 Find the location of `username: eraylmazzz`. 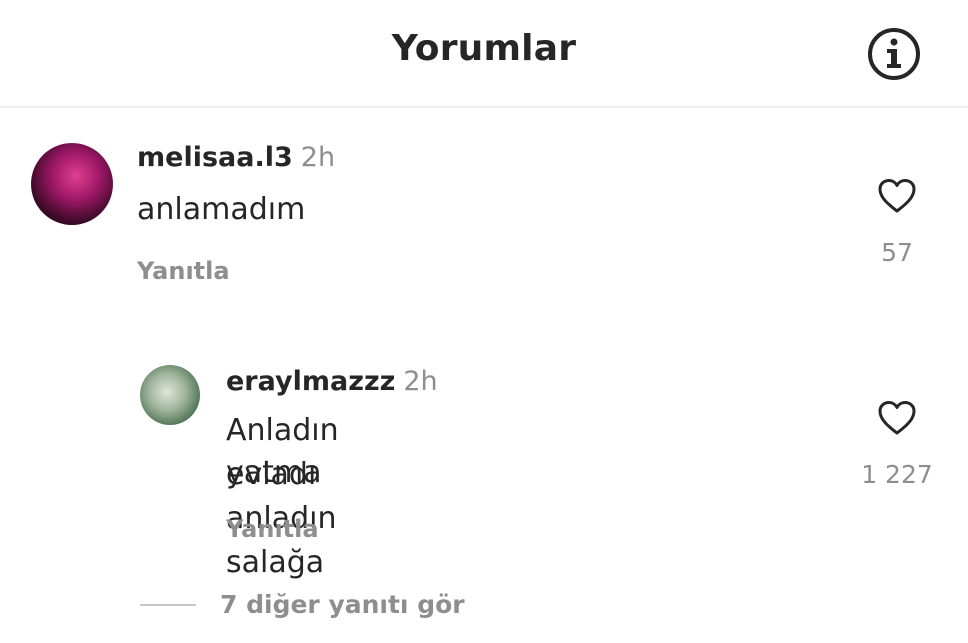

username: eraylmazzz is located at coordinates (310, 381).